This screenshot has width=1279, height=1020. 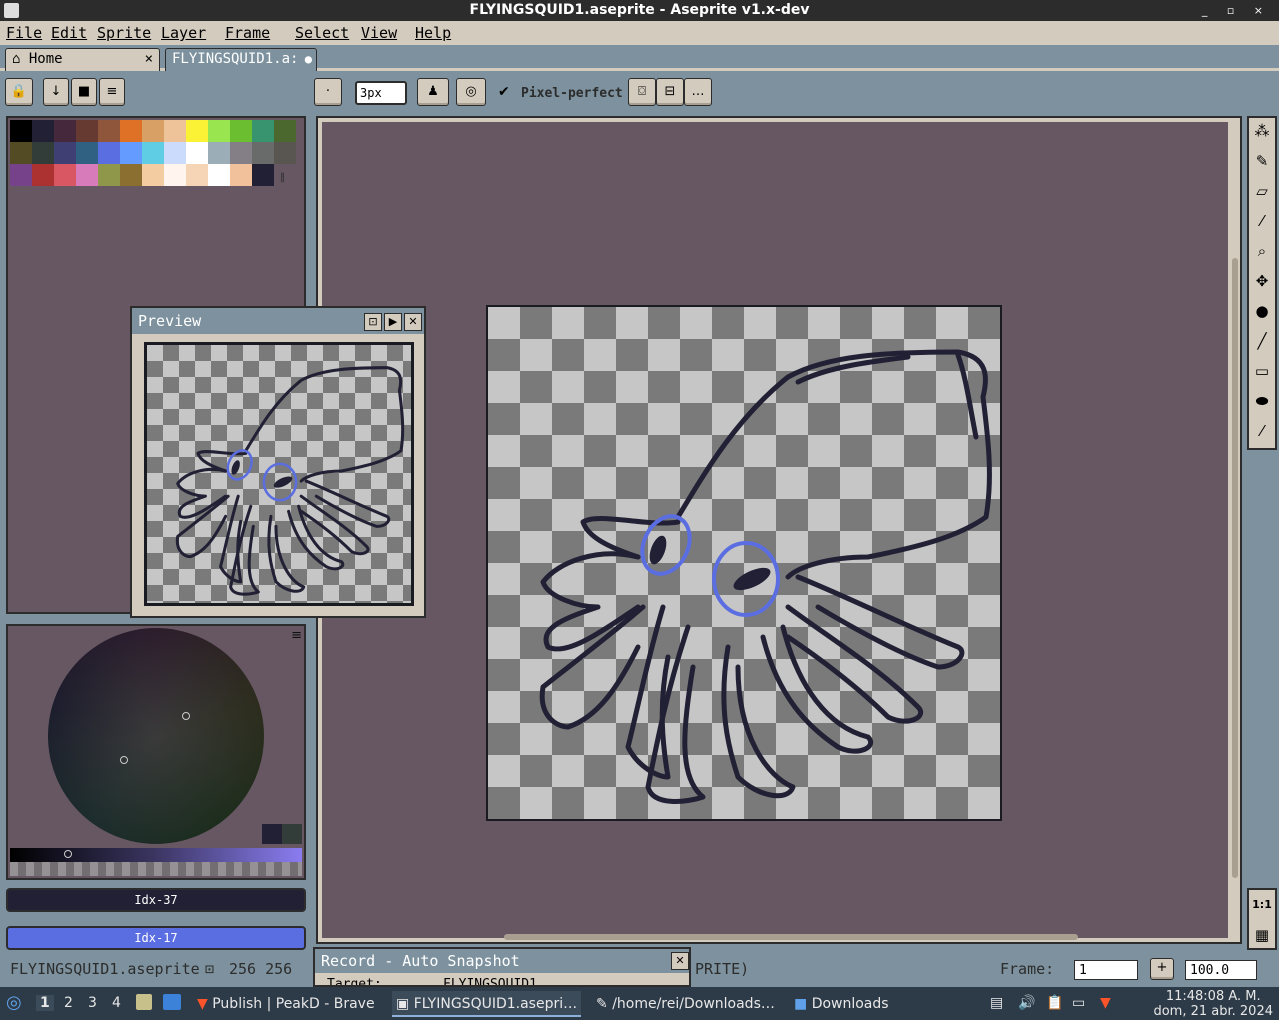 What do you see at coordinates (183, 33) in the screenshot?
I see `menu-layer: Layer` at bounding box center [183, 33].